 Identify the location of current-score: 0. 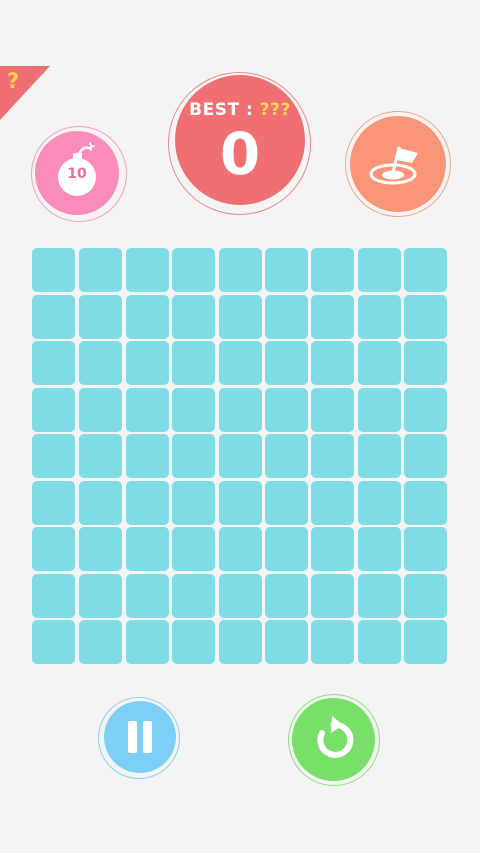
(240, 154).